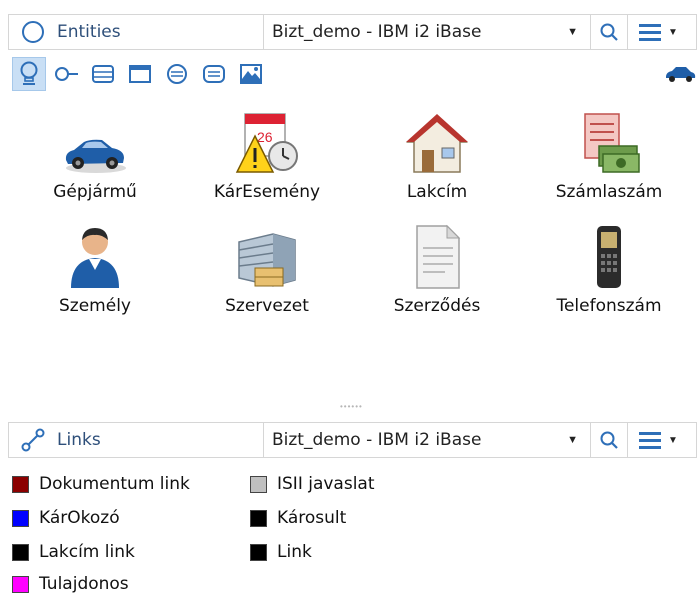 The width and height of the screenshot is (697, 596). Describe the element at coordinates (95, 306) in the screenshot. I see `entity-label: Személy` at that location.